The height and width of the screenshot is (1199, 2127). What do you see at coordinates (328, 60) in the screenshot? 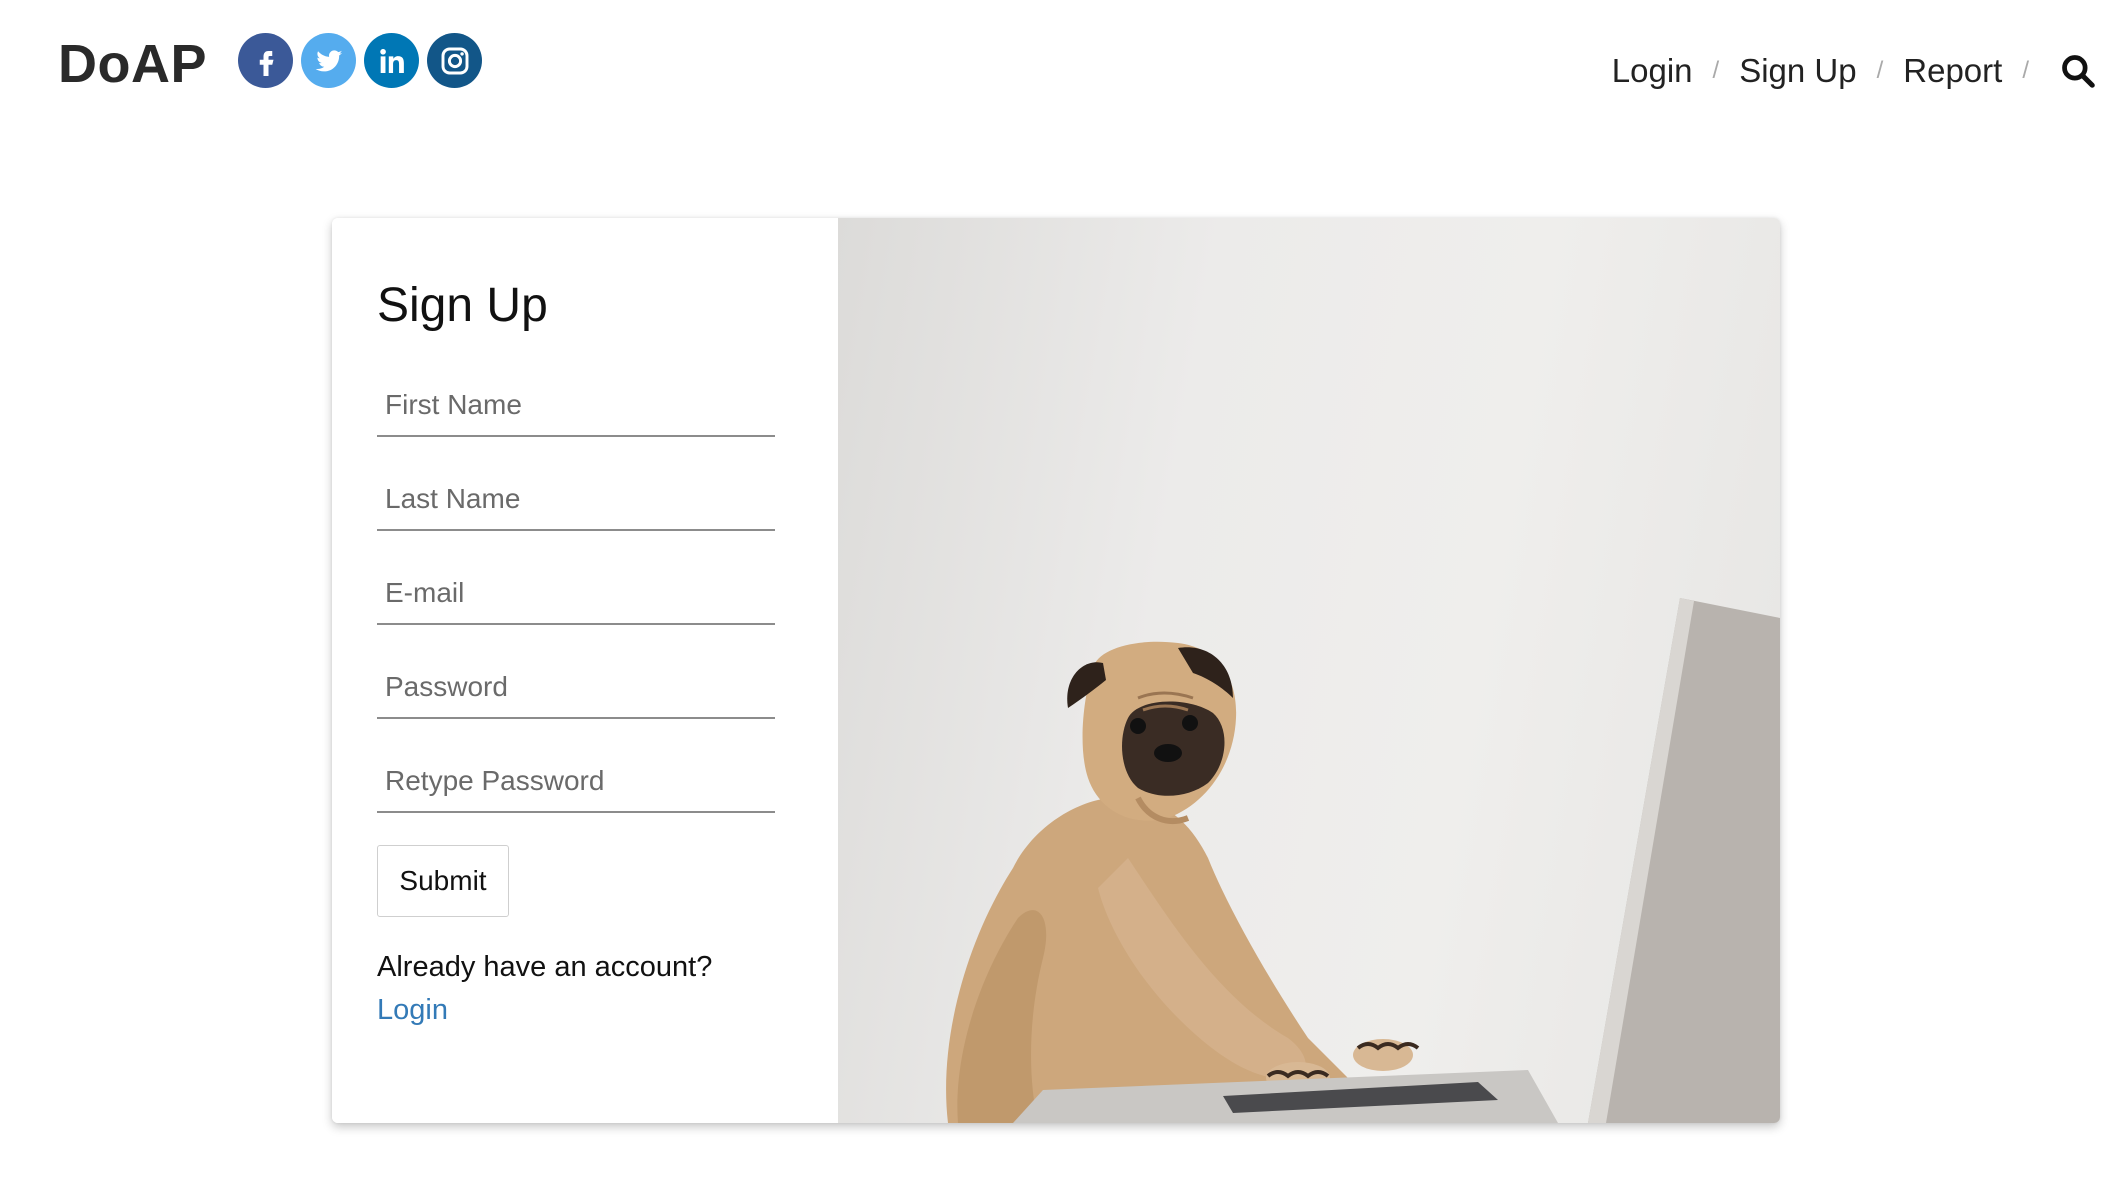
I see `twitter-icon` at bounding box center [328, 60].